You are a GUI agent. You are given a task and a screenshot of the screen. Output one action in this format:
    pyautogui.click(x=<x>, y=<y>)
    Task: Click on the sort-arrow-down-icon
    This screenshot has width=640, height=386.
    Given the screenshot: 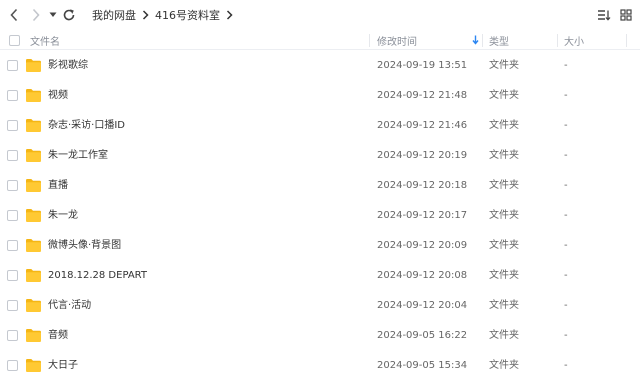 What is the action you would take?
    pyautogui.click(x=475, y=40)
    